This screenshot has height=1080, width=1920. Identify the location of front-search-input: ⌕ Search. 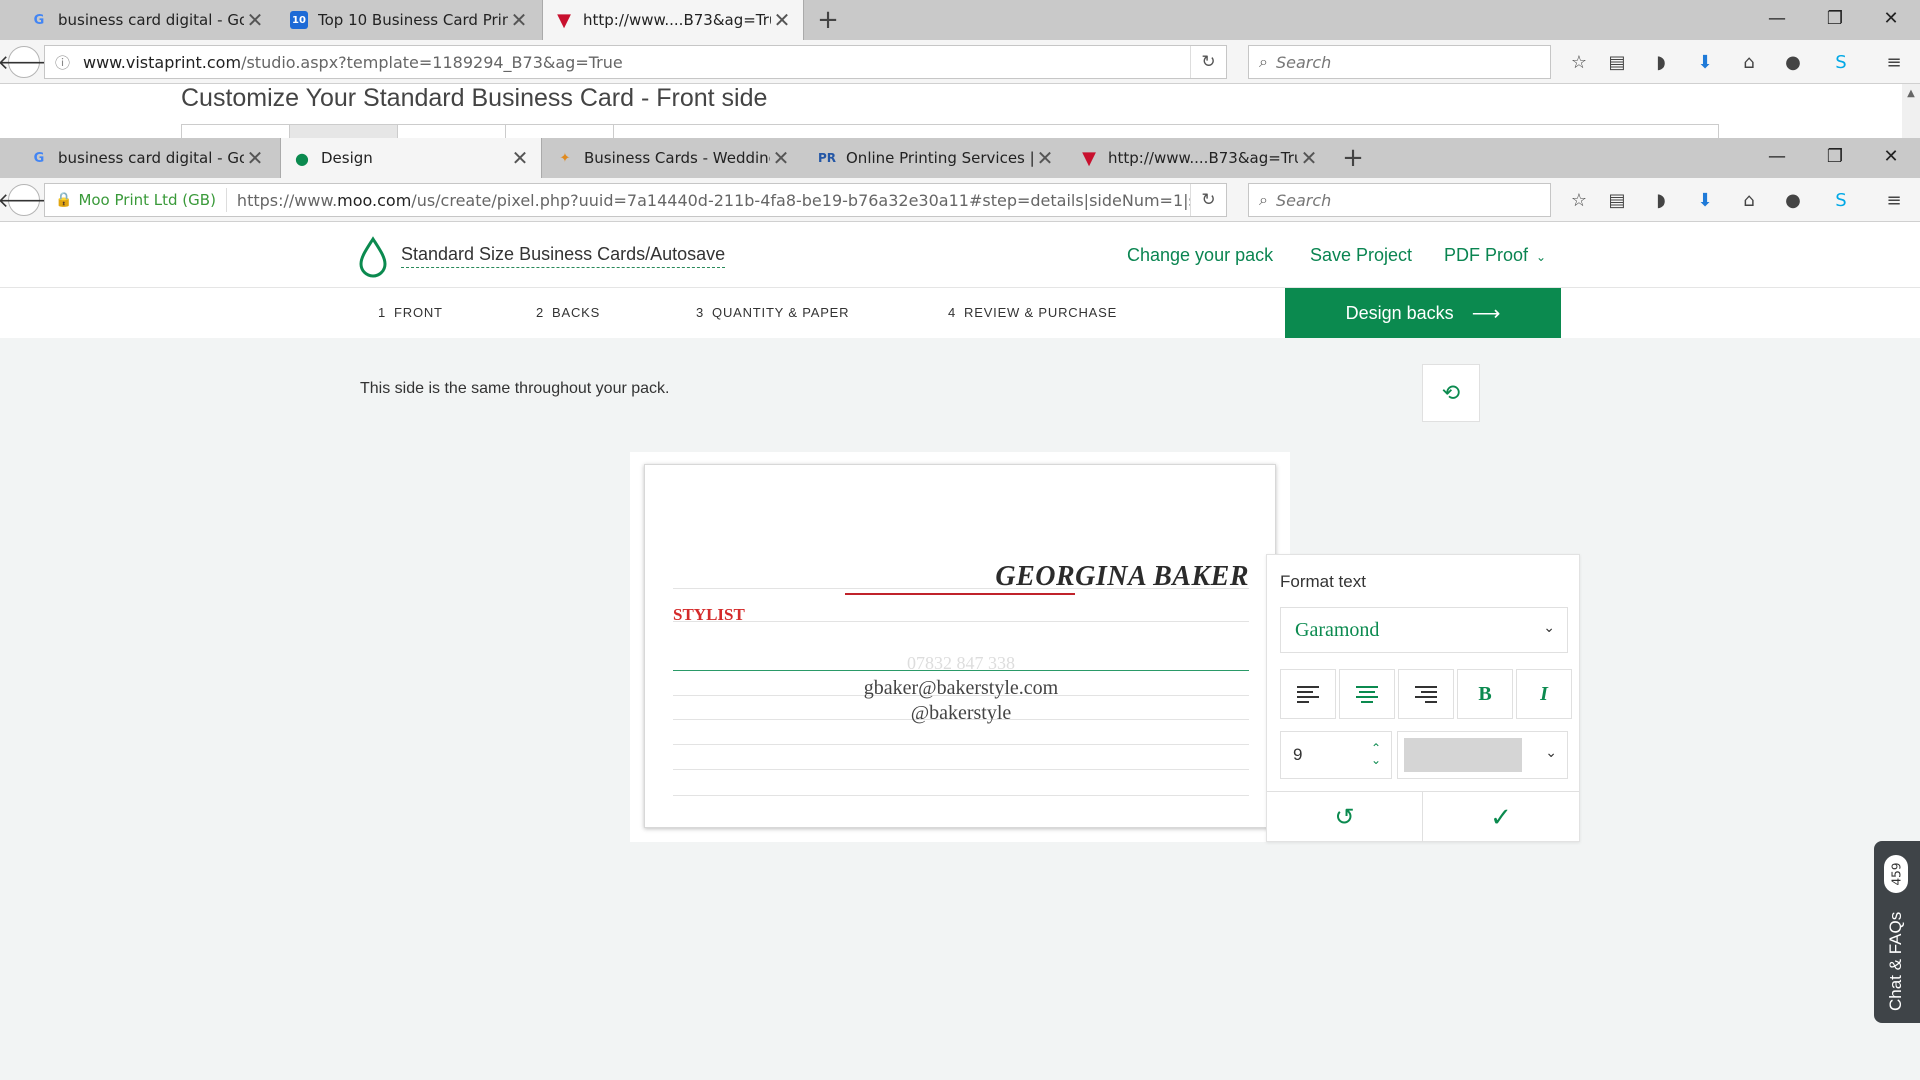
(1399, 200).